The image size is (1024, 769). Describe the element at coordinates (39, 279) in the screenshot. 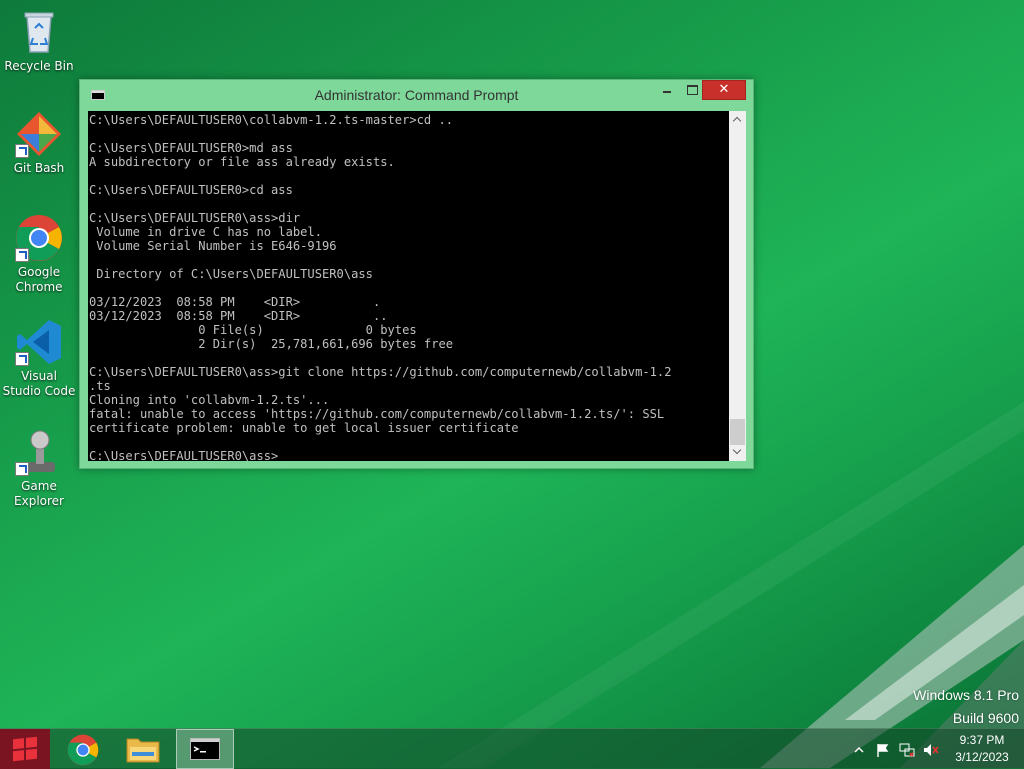

I see `desktop-icon-label: Google Chrome` at that location.